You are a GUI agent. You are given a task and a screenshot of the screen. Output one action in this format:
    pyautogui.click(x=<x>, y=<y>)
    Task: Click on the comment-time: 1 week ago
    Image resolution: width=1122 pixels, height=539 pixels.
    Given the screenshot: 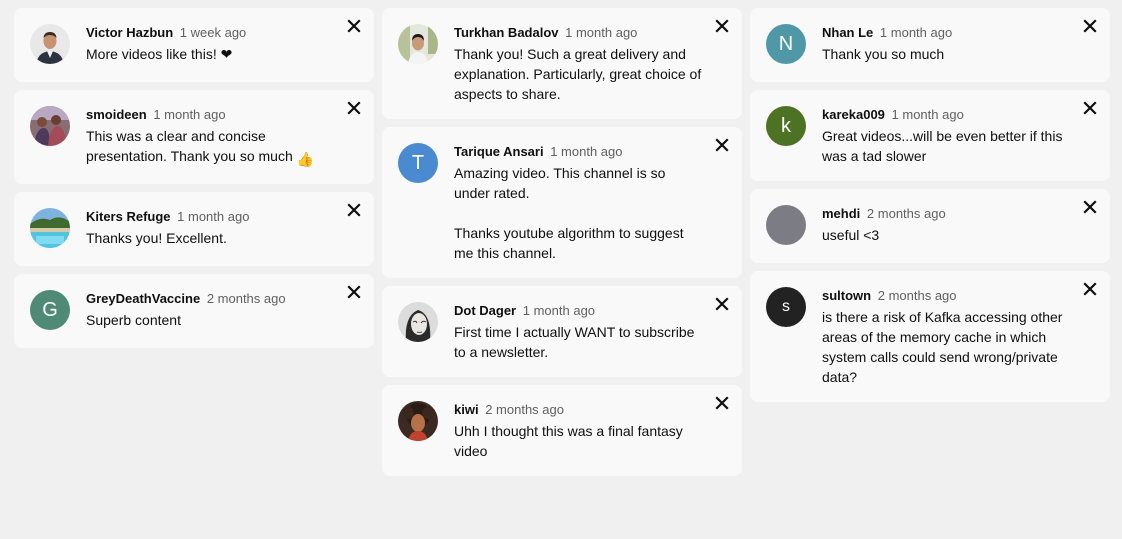 What is the action you would take?
    pyautogui.click(x=213, y=32)
    